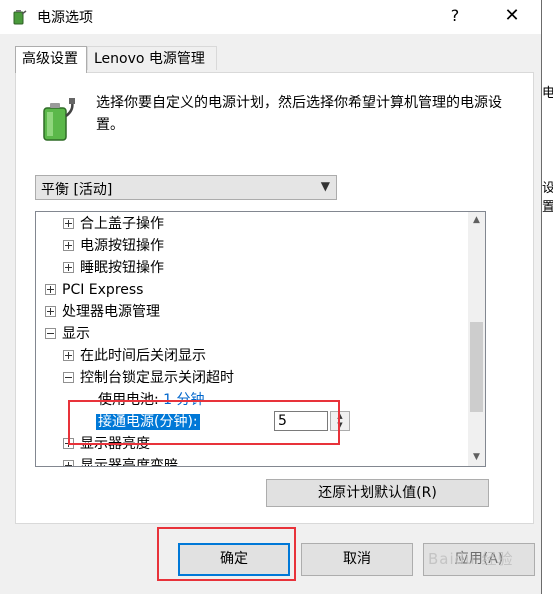 The image size is (553, 594). I want to click on tab-advanced-settings: 高级设置, so click(51, 59).